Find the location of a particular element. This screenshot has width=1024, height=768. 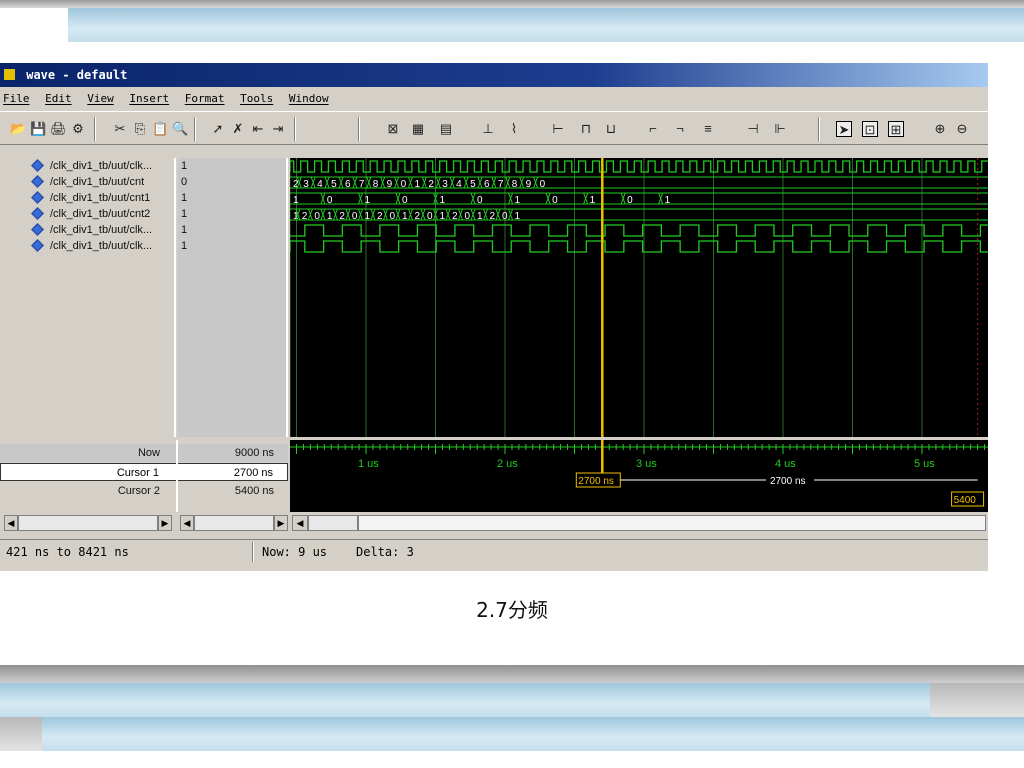

insert-icon: ⊠ is located at coordinates (393, 129).